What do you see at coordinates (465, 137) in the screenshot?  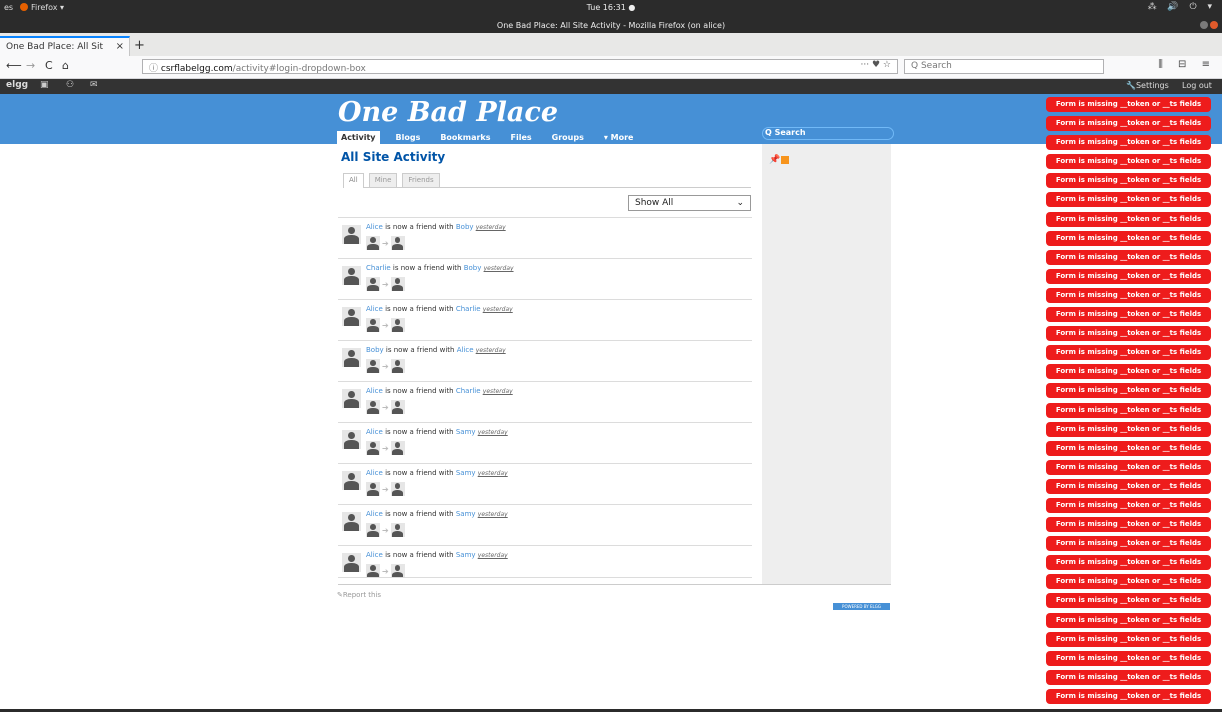 I see `menu-bookmarks: Bookmarks` at bounding box center [465, 137].